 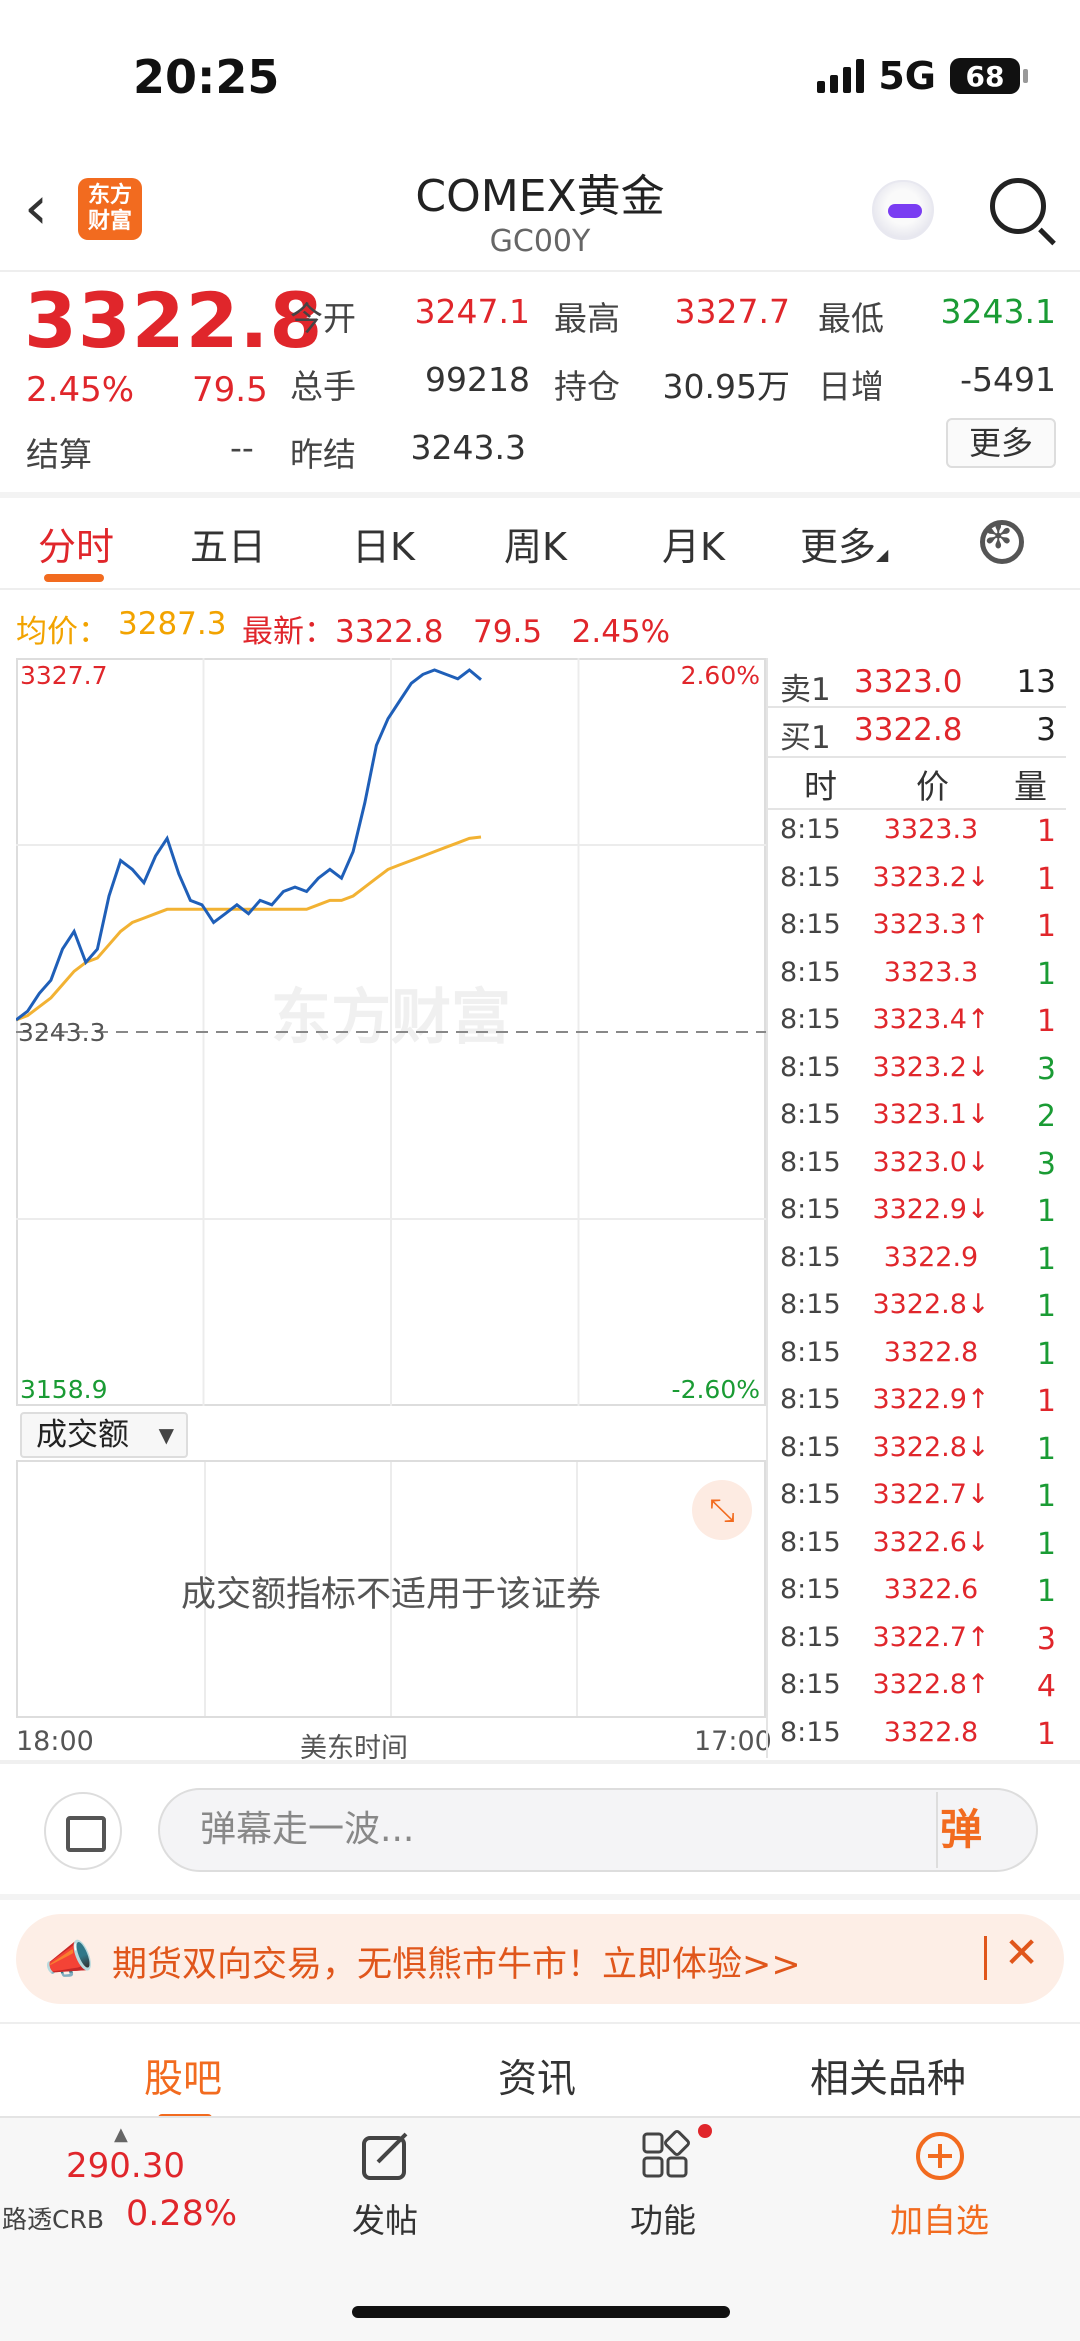 I want to click on y-ref-label: 3243.3, so click(x=61, y=1032).